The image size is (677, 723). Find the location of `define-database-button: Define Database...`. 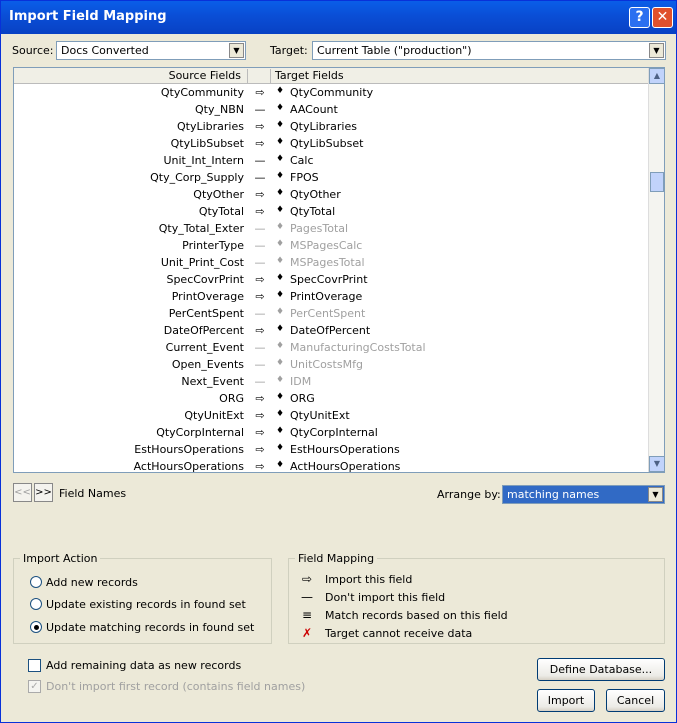

define-database-button: Define Database... is located at coordinates (601, 669).